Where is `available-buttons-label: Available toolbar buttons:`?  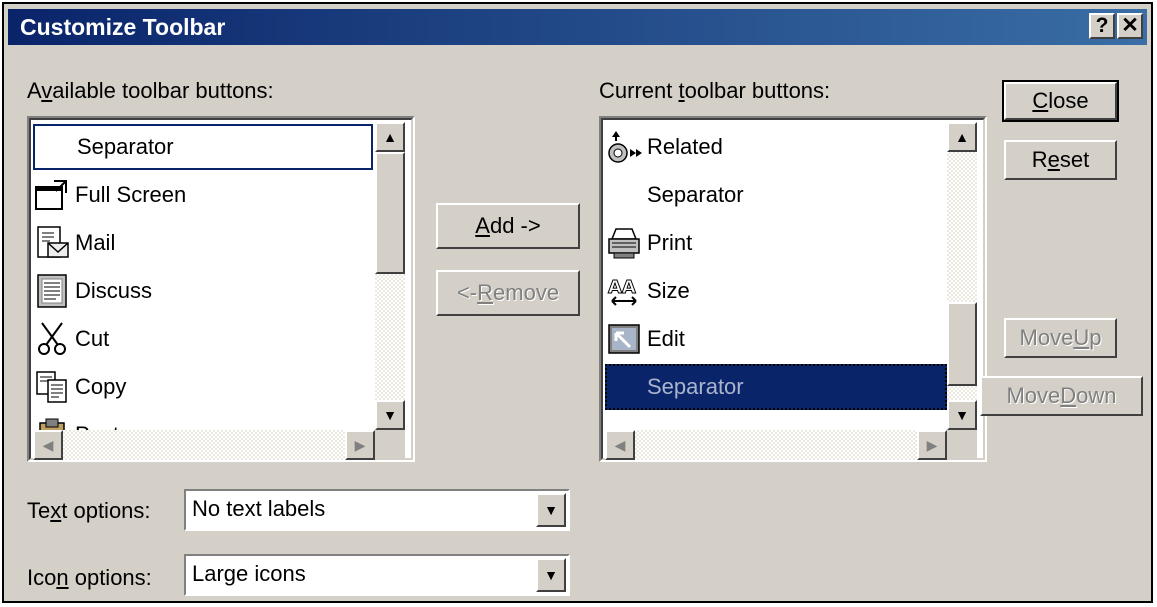 available-buttons-label: Available toolbar buttons: is located at coordinates (150, 90).